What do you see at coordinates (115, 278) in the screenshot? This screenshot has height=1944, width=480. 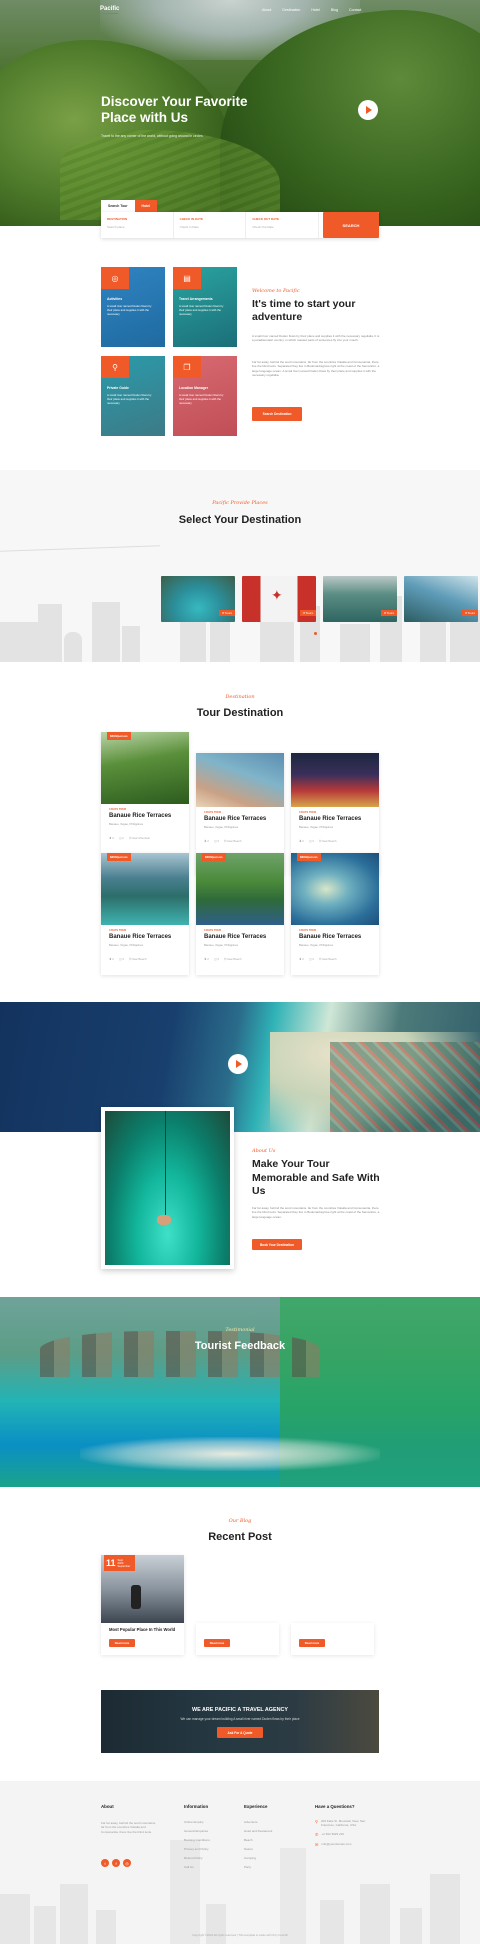 I see `globe-icon: ◎` at bounding box center [115, 278].